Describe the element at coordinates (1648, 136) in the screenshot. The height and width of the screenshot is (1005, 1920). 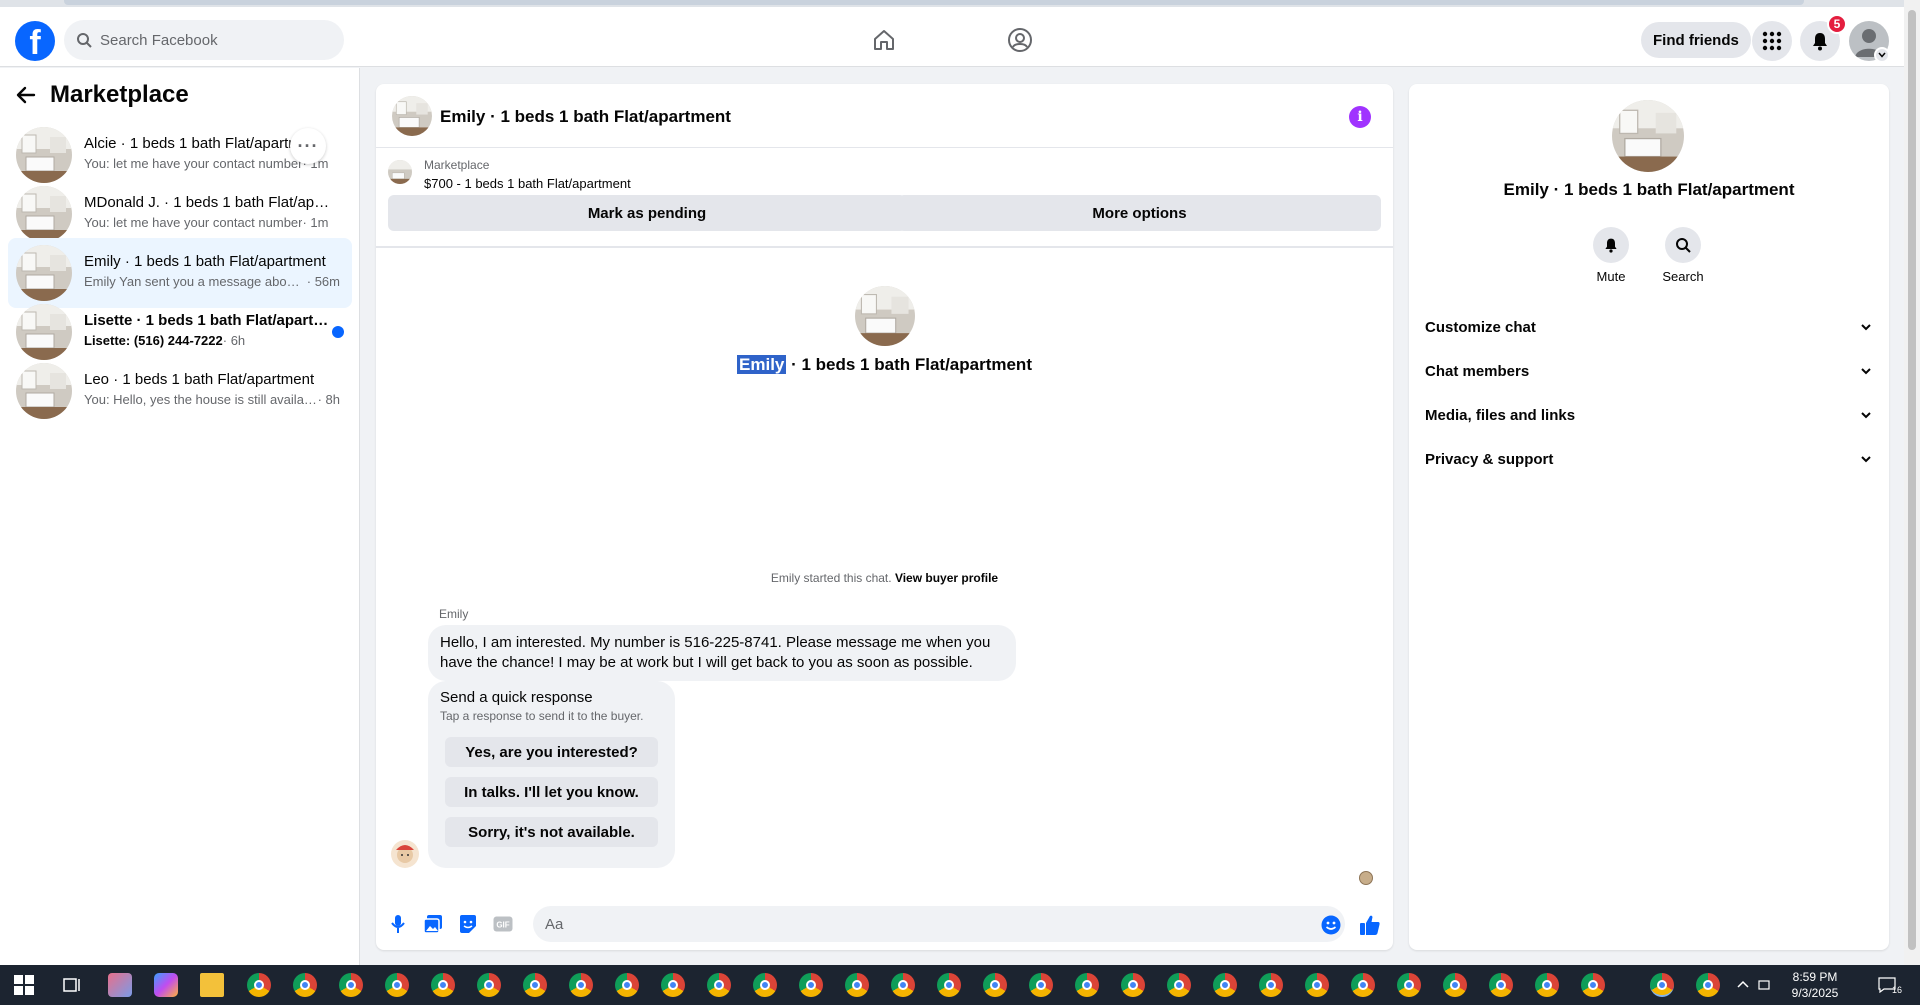
I see `details-avatar` at that location.